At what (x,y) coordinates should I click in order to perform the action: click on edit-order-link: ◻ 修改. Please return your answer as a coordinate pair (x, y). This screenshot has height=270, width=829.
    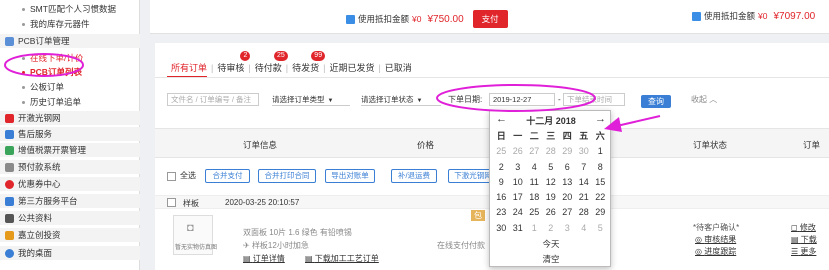
    Looking at the image, I should click on (803, 227).